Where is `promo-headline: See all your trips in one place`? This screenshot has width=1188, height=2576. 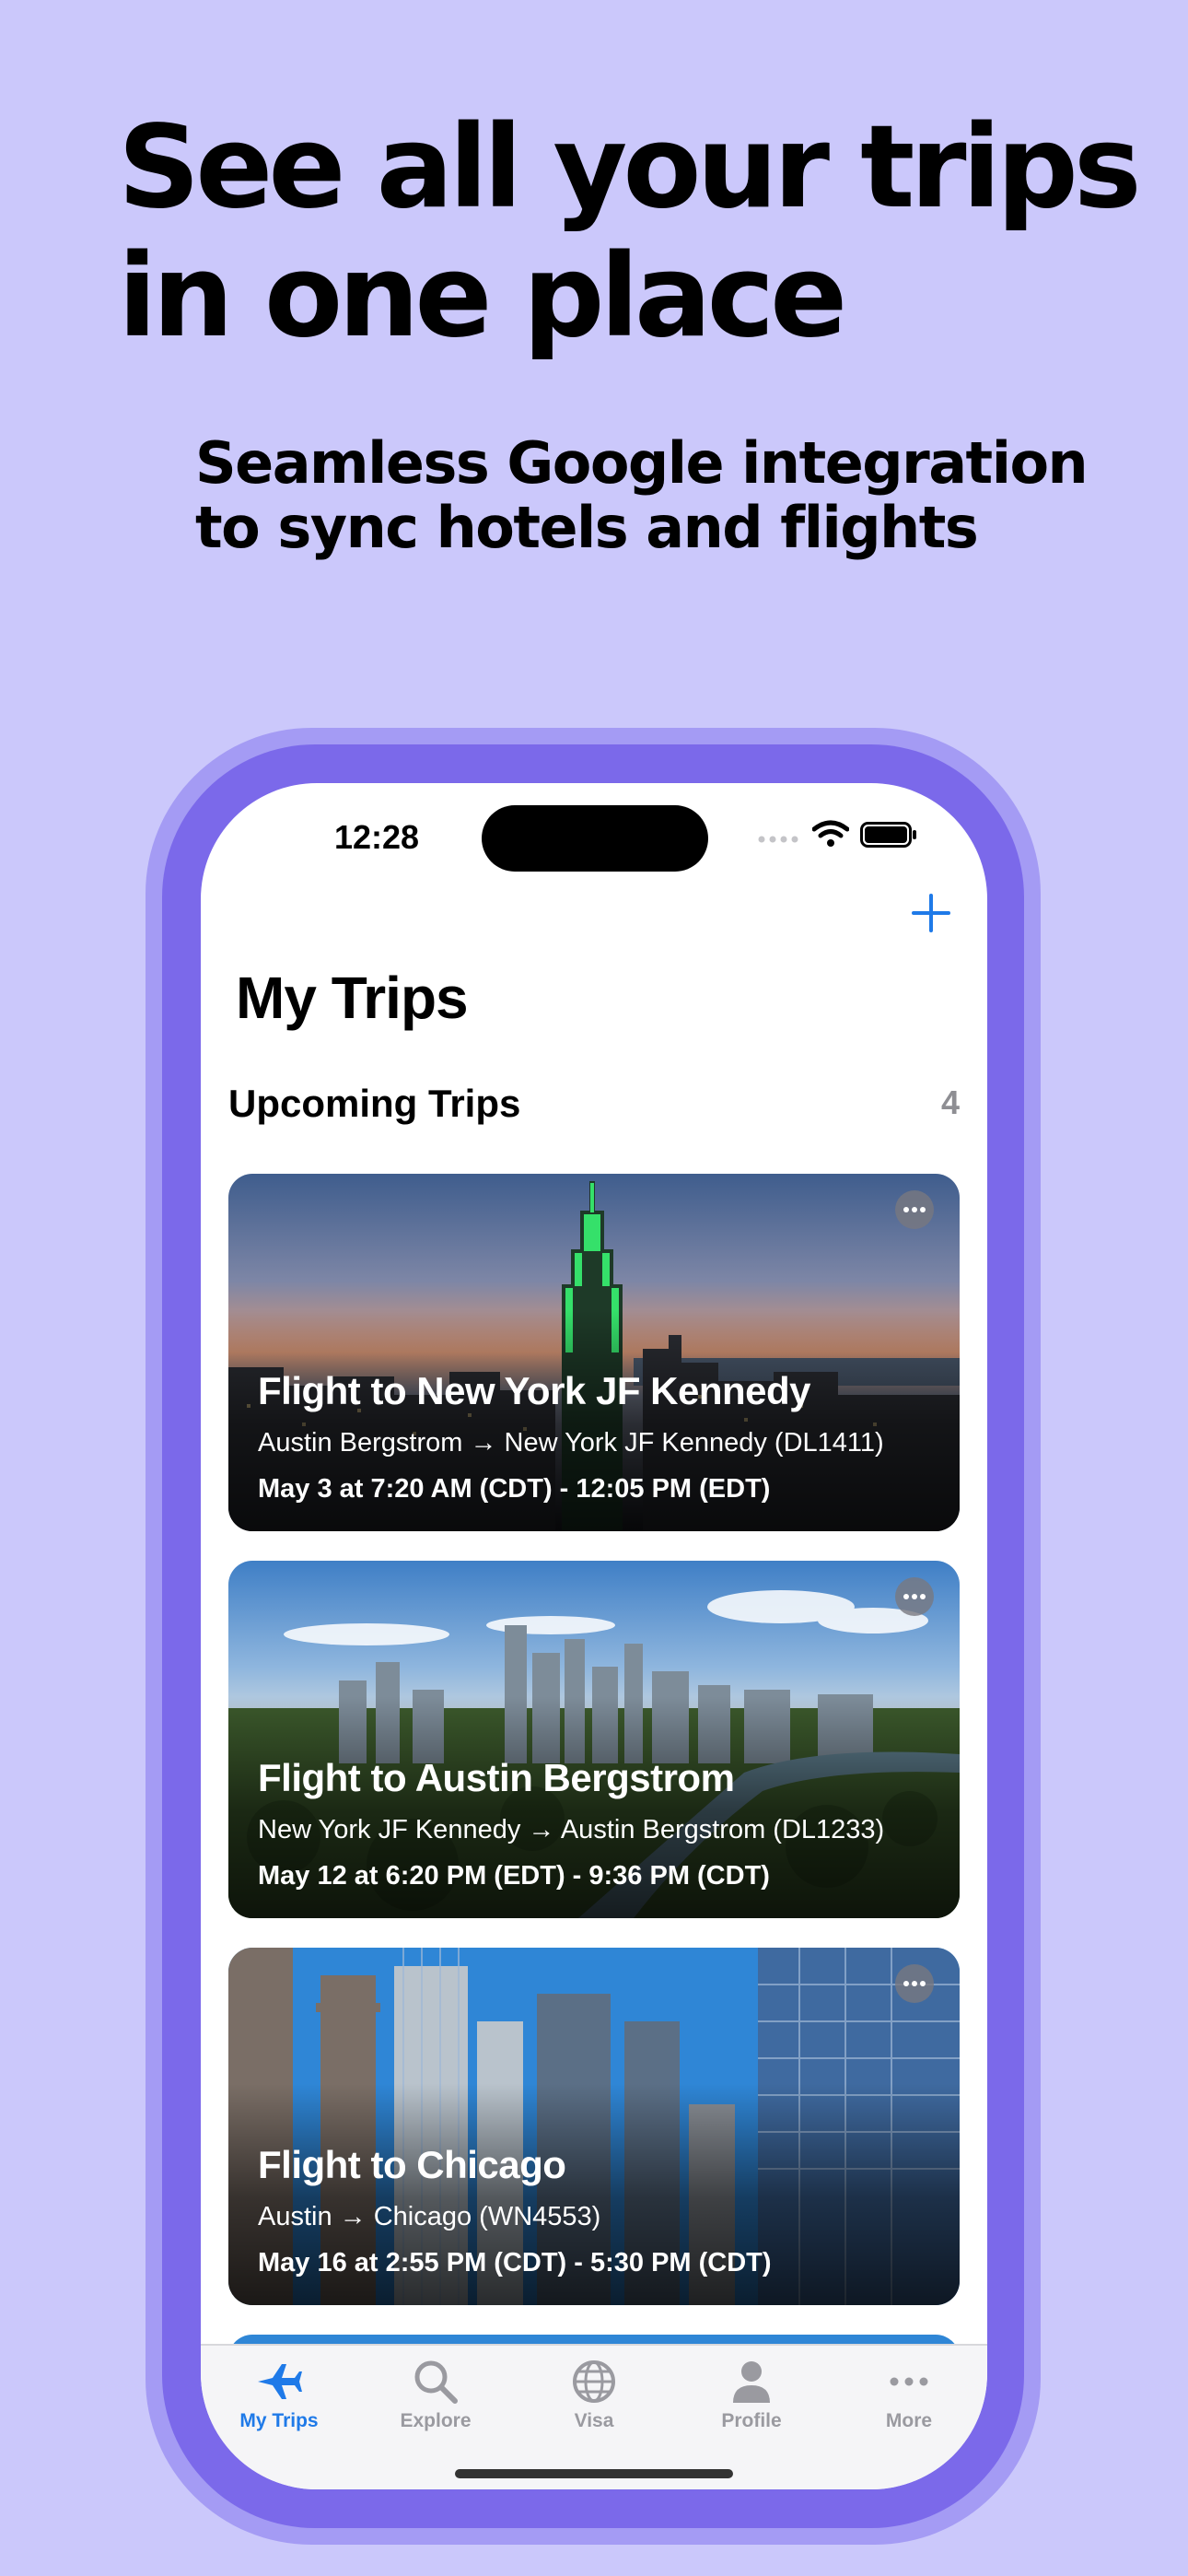 promo-headline: See all your trips in one place is located at coordinates (630, 232).